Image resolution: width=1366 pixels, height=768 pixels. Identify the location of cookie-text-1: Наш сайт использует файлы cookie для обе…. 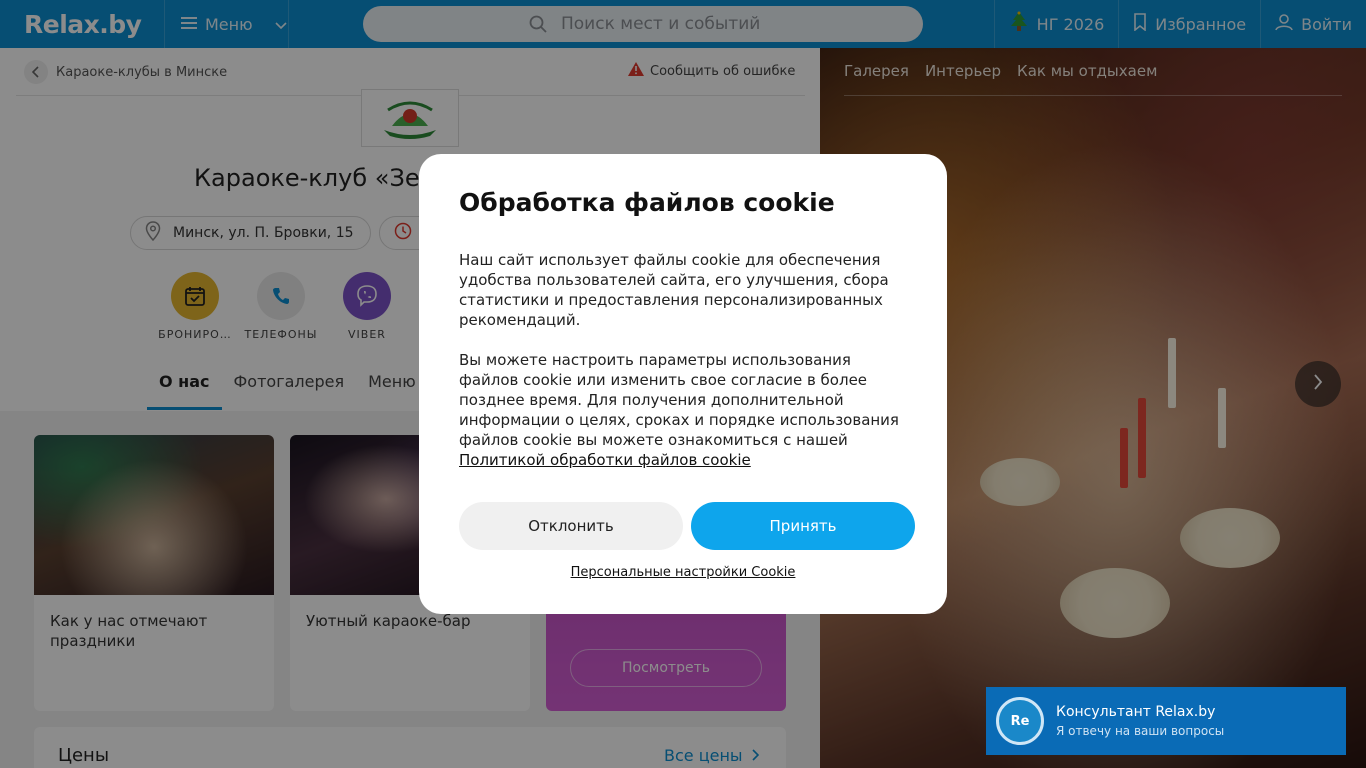
(674, 290).